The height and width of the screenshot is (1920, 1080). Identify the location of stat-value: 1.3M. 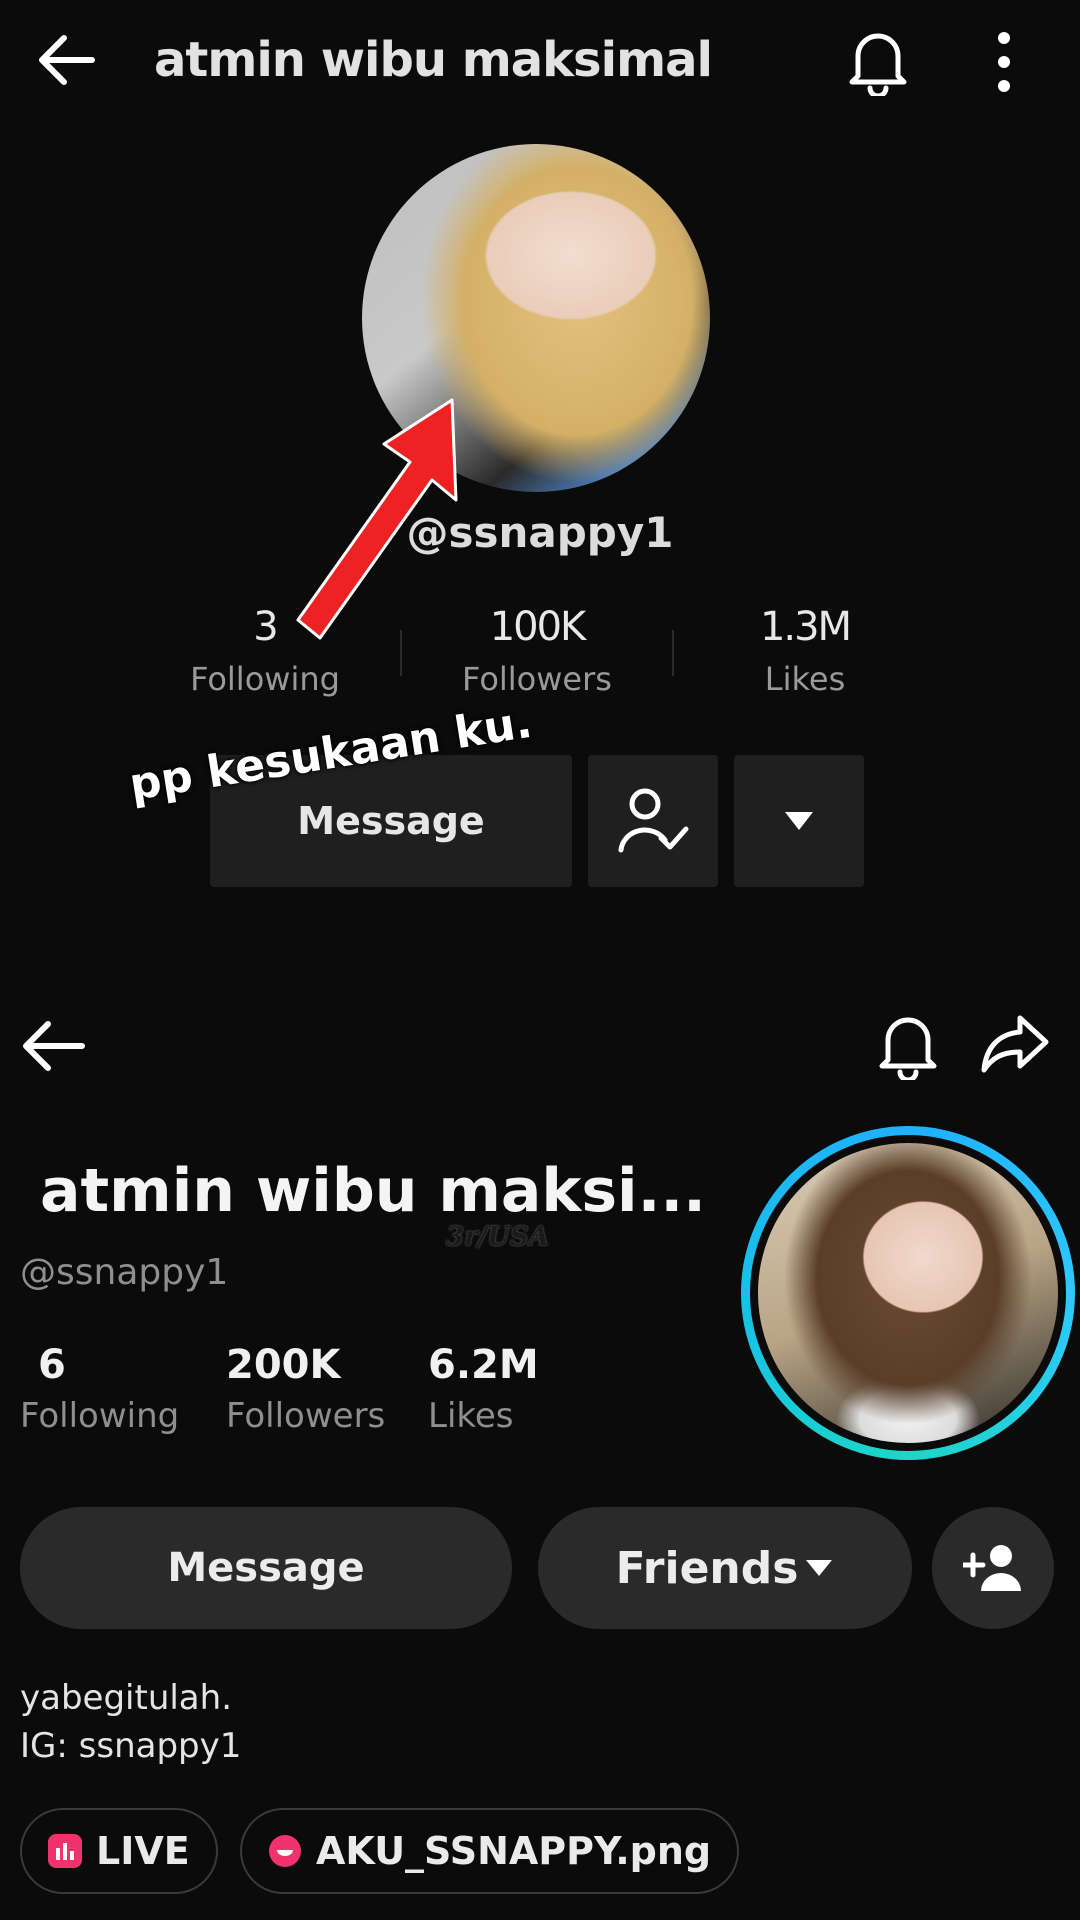
(805, 627).